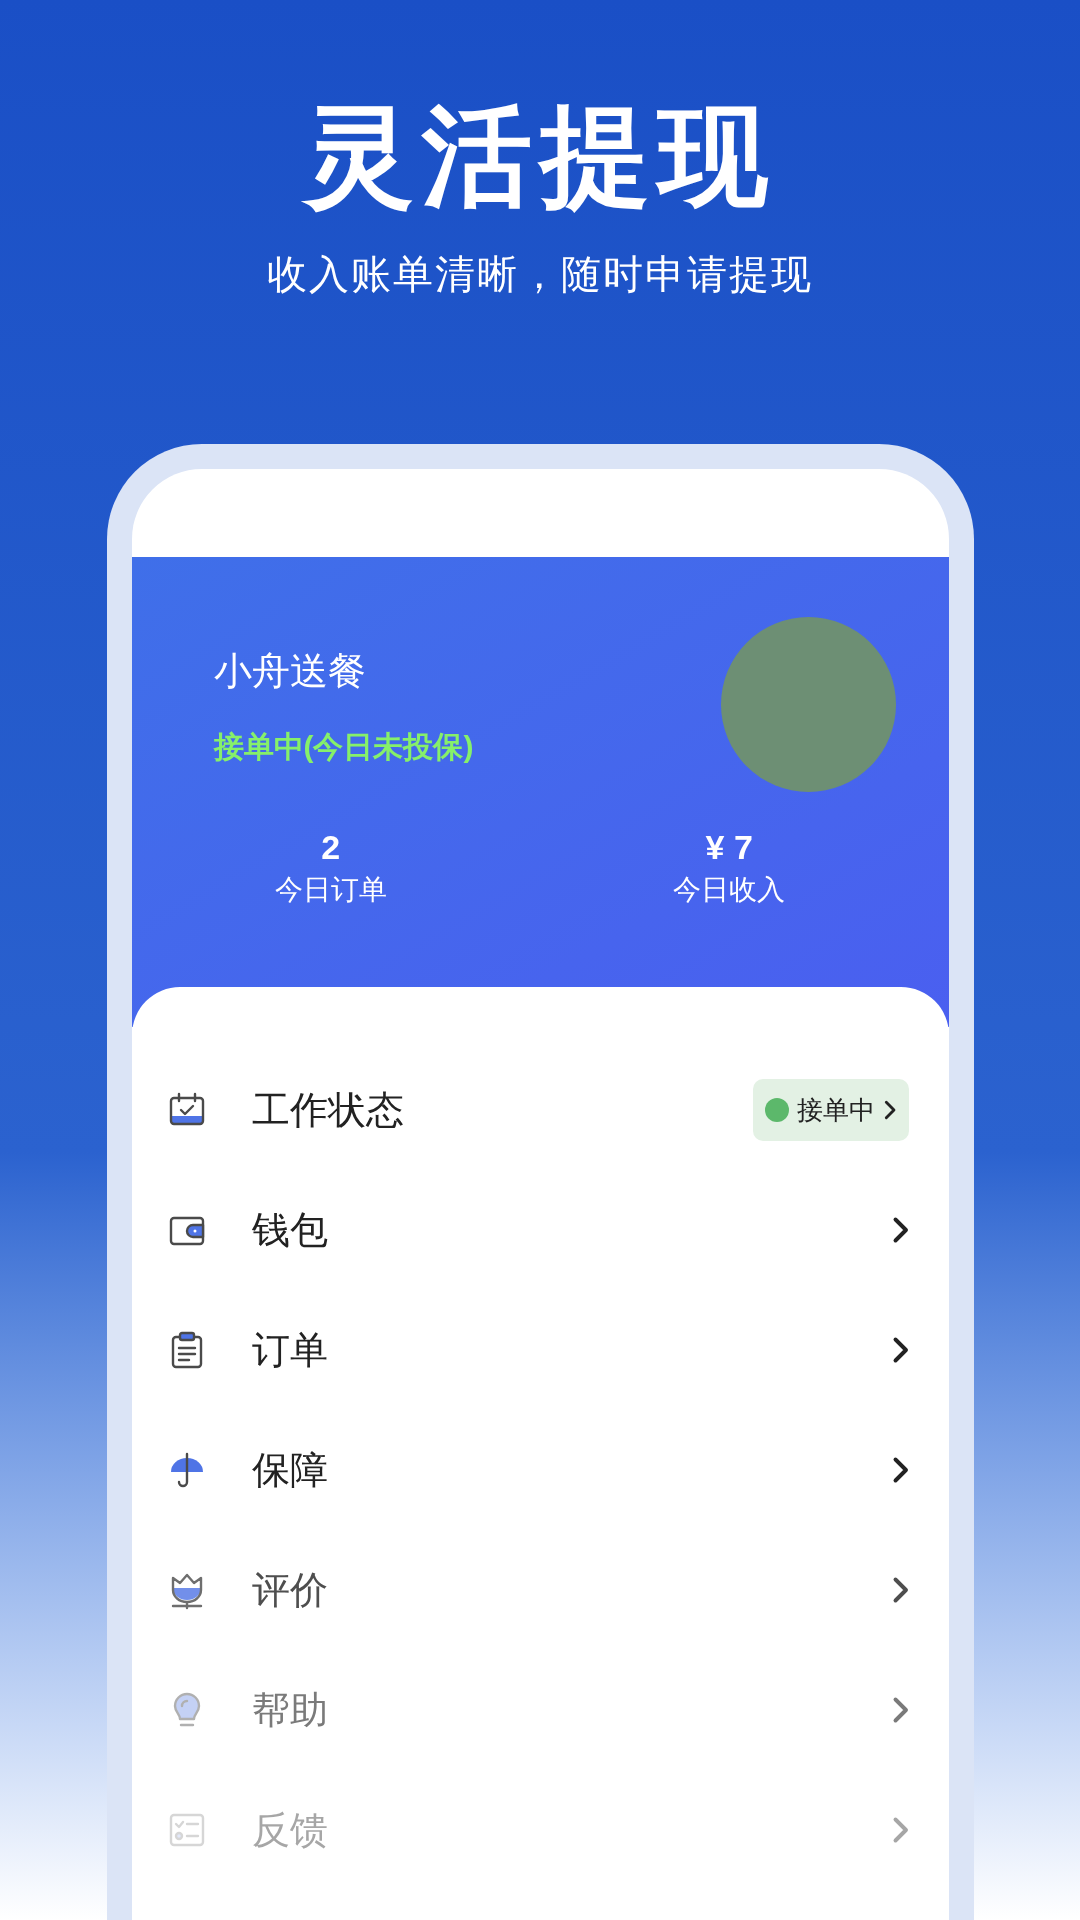 This screenshot has width=1080, height=1920. Describe the element at coordinates (540, 1590) in the screenshot. I see `menu-item: 评价` at that location.